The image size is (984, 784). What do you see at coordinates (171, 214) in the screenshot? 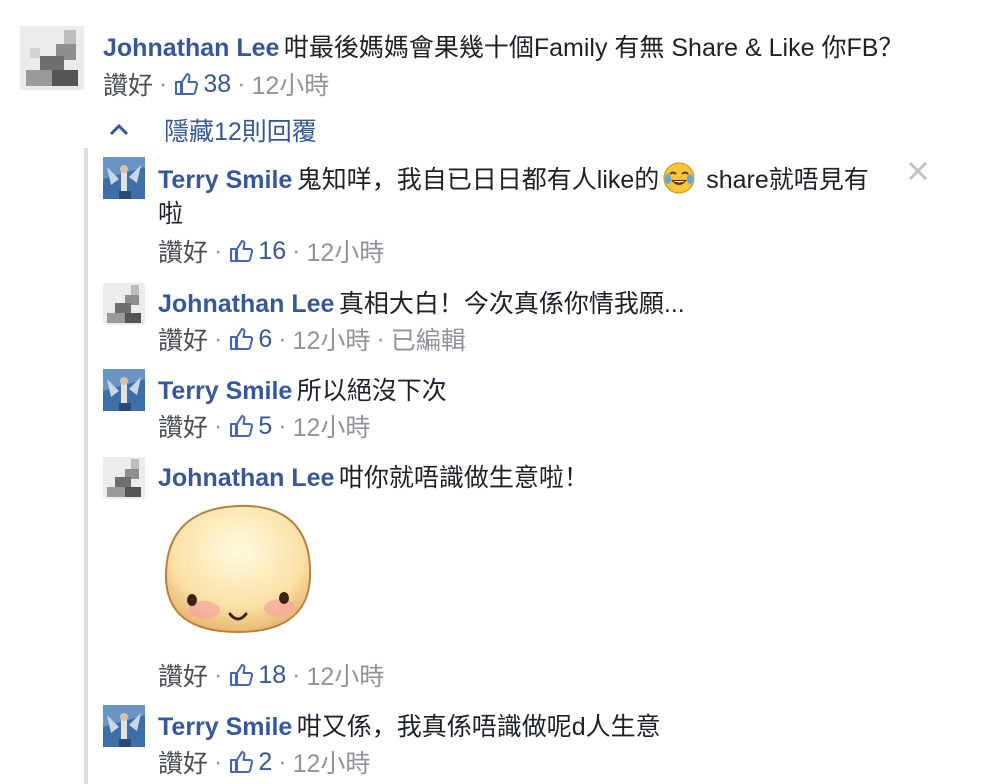
I see `reply-text-line2: 啦` at bounding box center [171, 214].